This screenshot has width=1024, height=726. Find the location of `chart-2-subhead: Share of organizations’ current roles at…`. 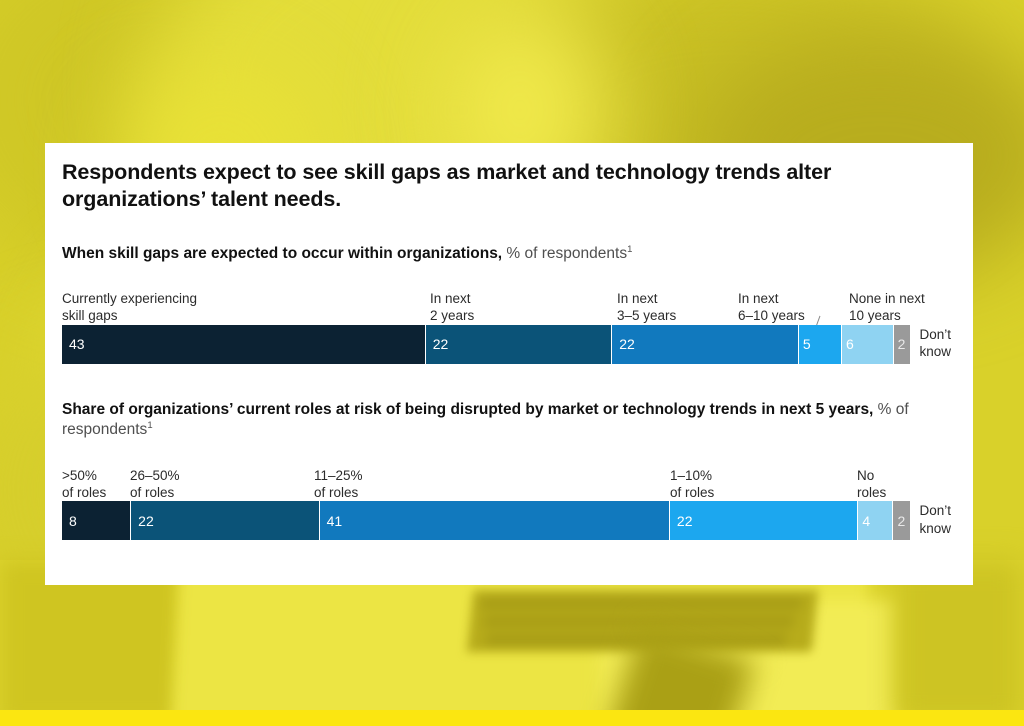

chart-2-subhead: Share of organizations’ current roles at… is located at coordinates (502, 420).